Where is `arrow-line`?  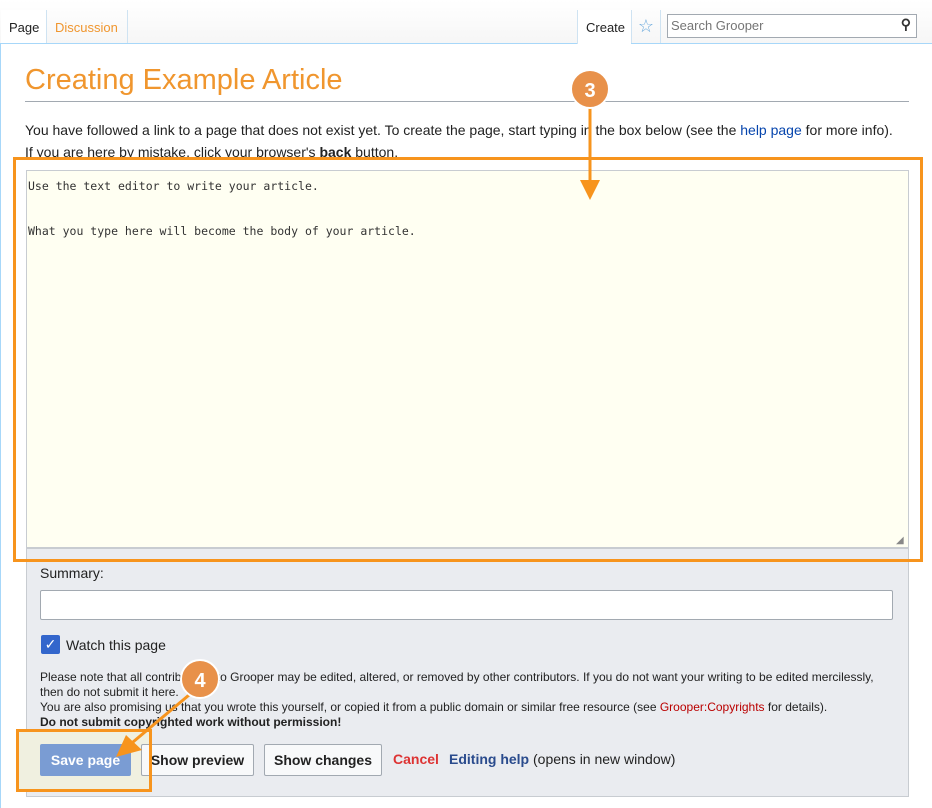 arrow-line is located at coordinates (164, 716).